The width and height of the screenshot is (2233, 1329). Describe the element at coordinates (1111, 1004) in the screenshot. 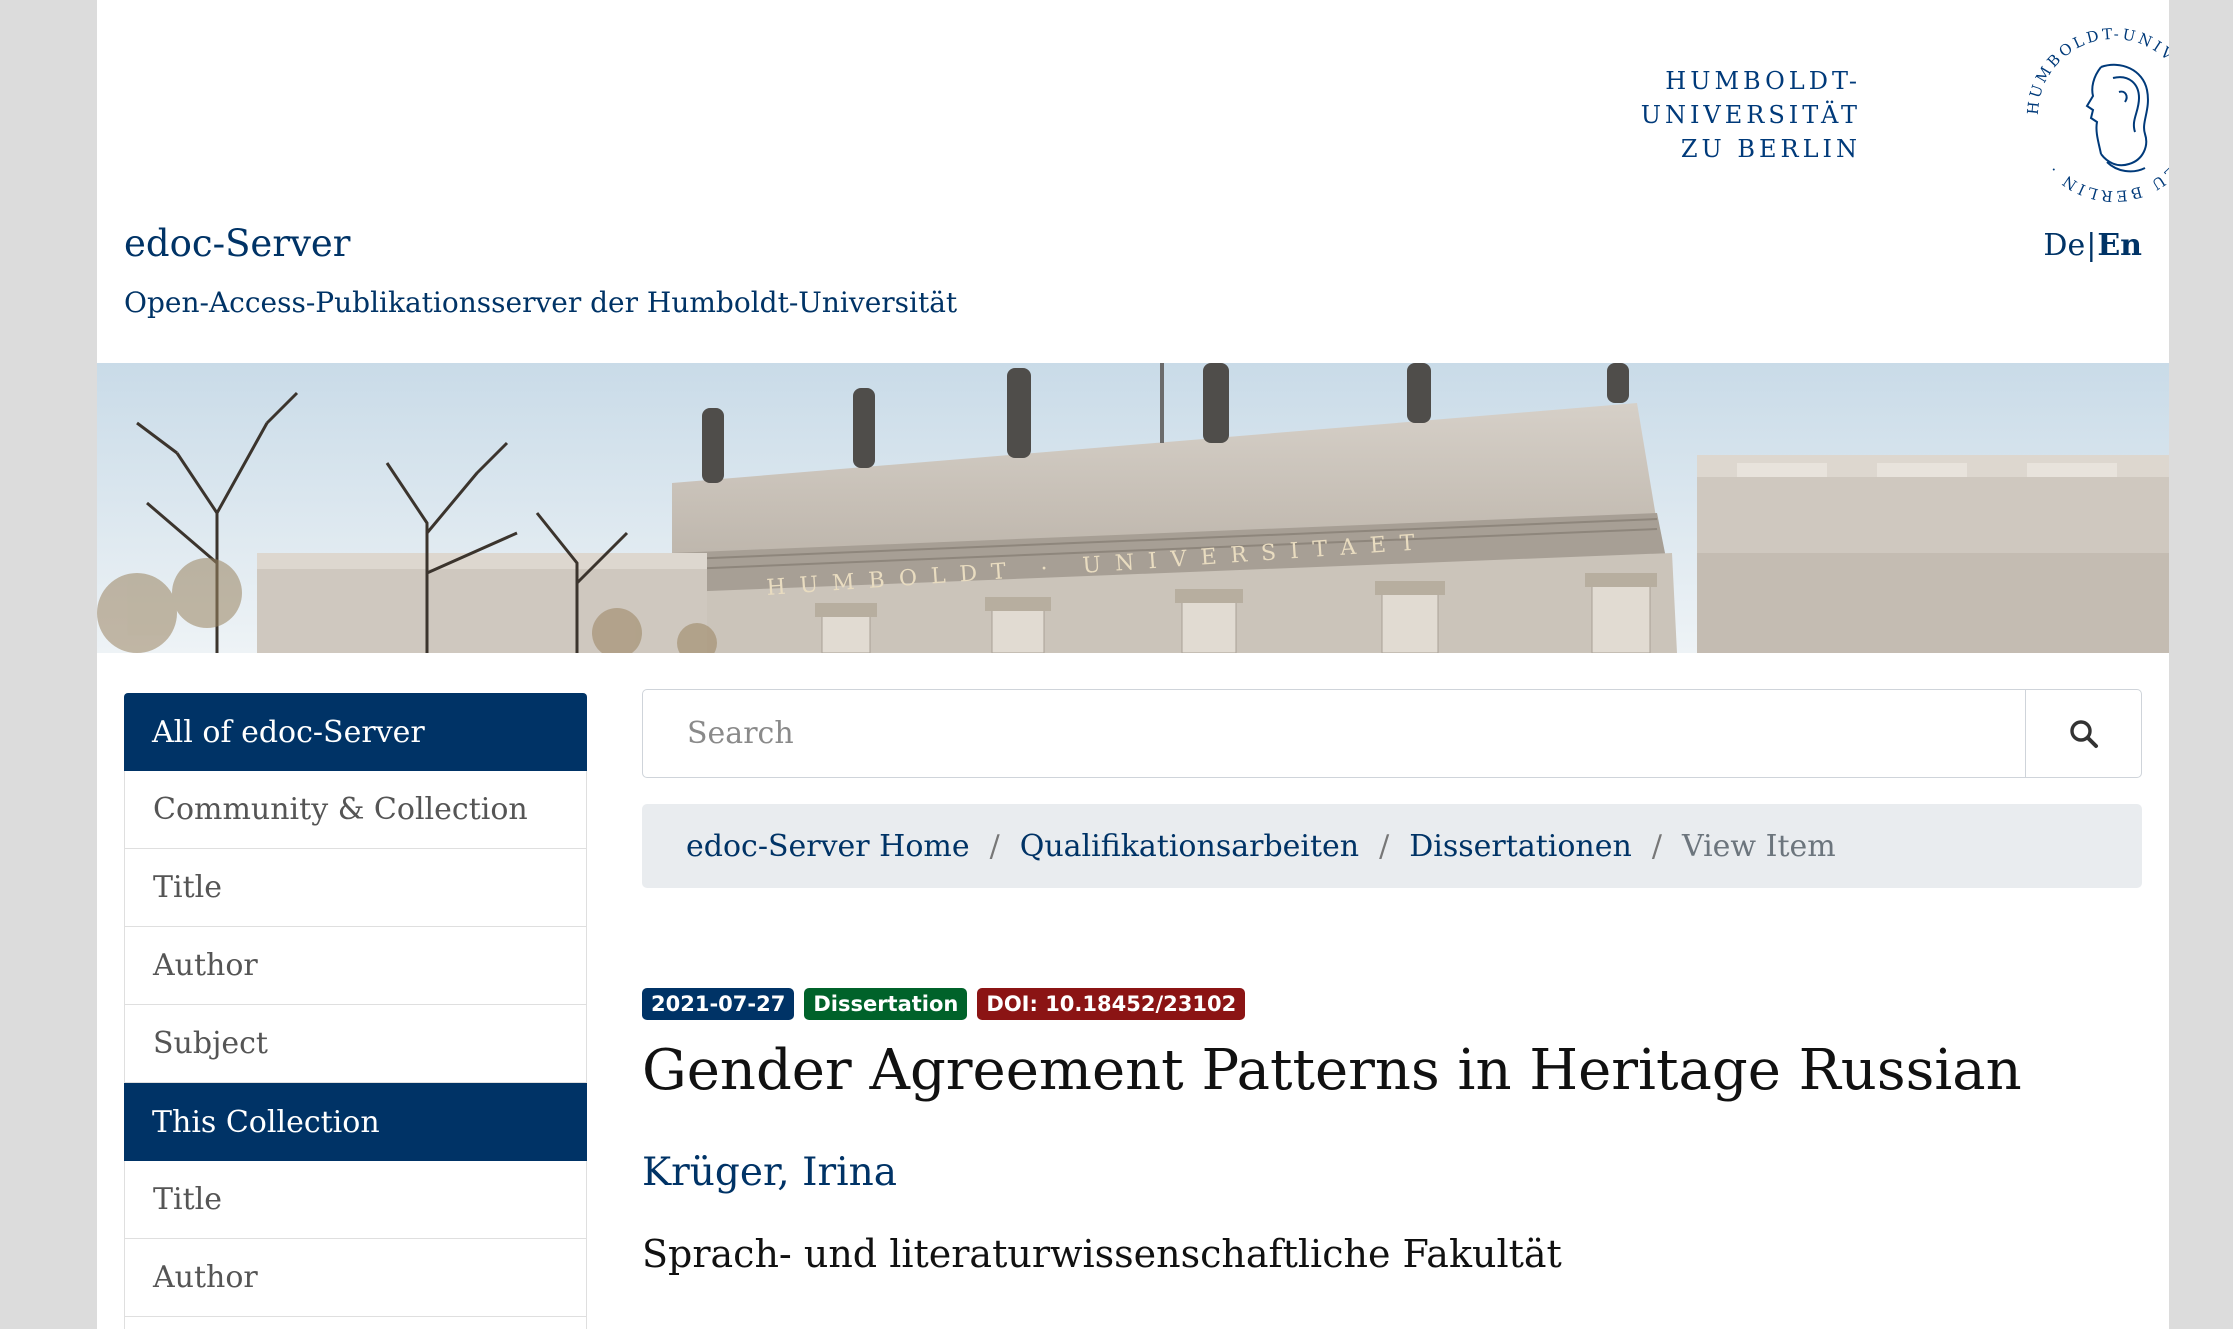

I see `doi-badge: DOI: 10.18452/23102` at that location.